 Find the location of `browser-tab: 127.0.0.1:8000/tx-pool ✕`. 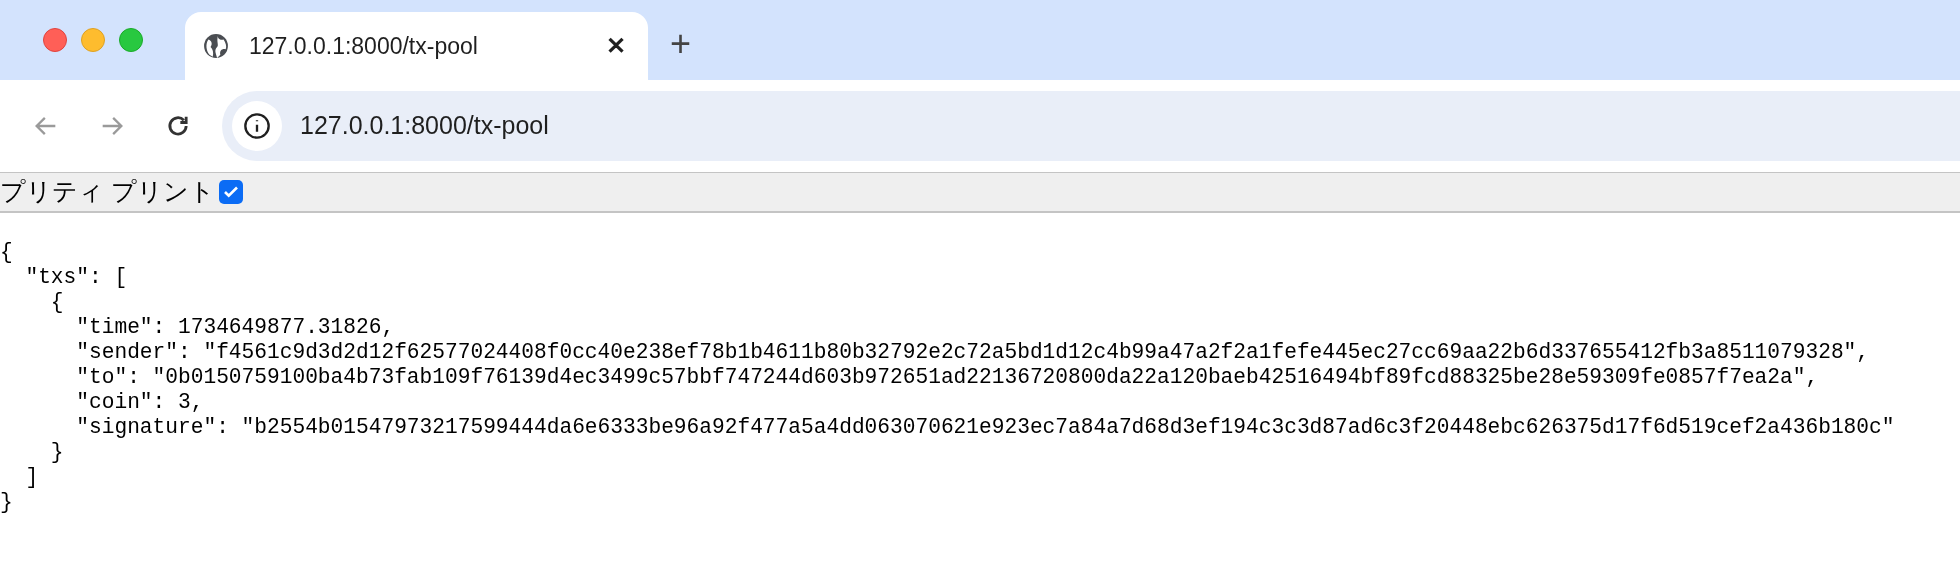

browser-tab: 127.0.0.1:8000/tx-pool ✕ is located at coordinates (416, 46).